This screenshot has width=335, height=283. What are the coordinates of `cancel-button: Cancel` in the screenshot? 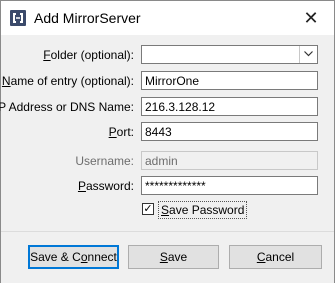 It's located at (275, 257).